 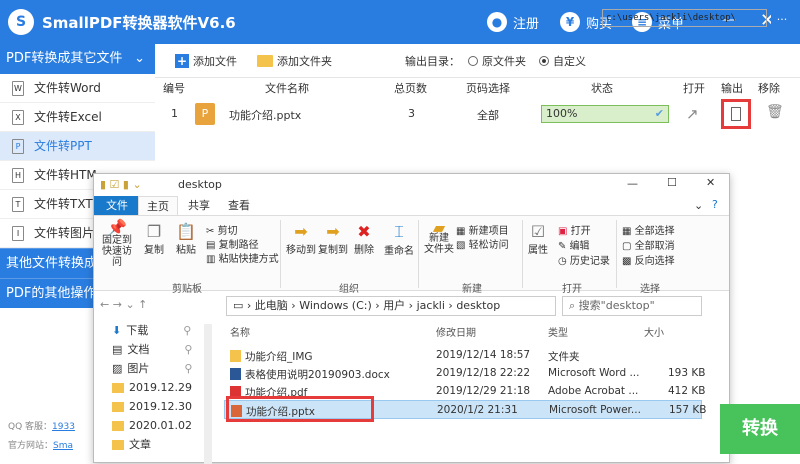 I want to click on nav-item-folder: 2019.12.30, so click(x=152, y=407).